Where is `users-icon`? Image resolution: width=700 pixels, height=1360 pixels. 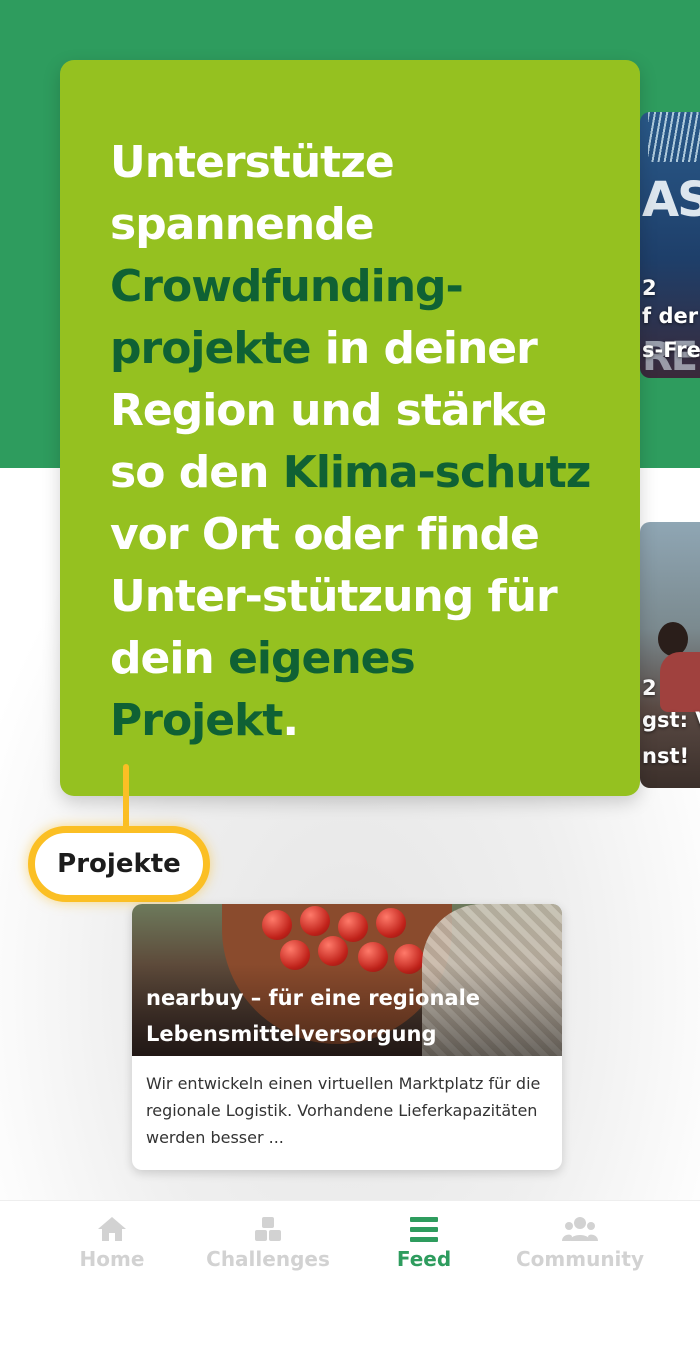 users-icon is located at coordinates (580, 1229).